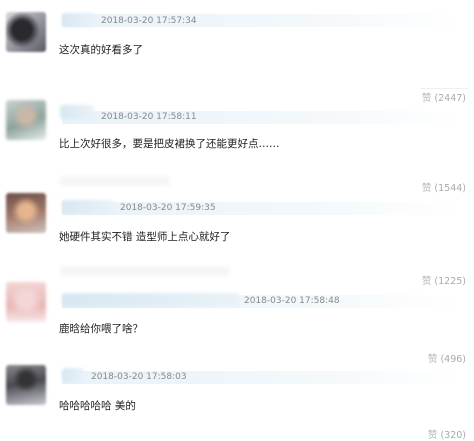 The image size is (474, 441). I want to click on comment-text: 这次真的好看多了, so click(101, 50).